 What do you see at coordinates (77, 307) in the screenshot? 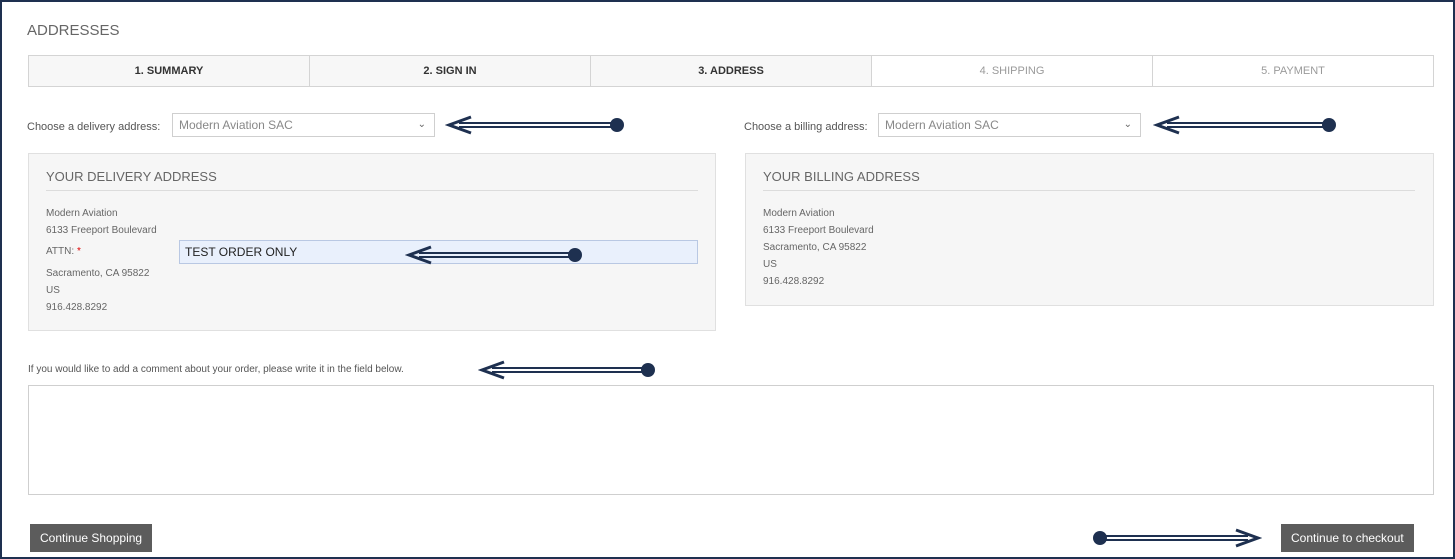
I see `delivery-phone: 916.428.8292` at bounding box center [77, 307].